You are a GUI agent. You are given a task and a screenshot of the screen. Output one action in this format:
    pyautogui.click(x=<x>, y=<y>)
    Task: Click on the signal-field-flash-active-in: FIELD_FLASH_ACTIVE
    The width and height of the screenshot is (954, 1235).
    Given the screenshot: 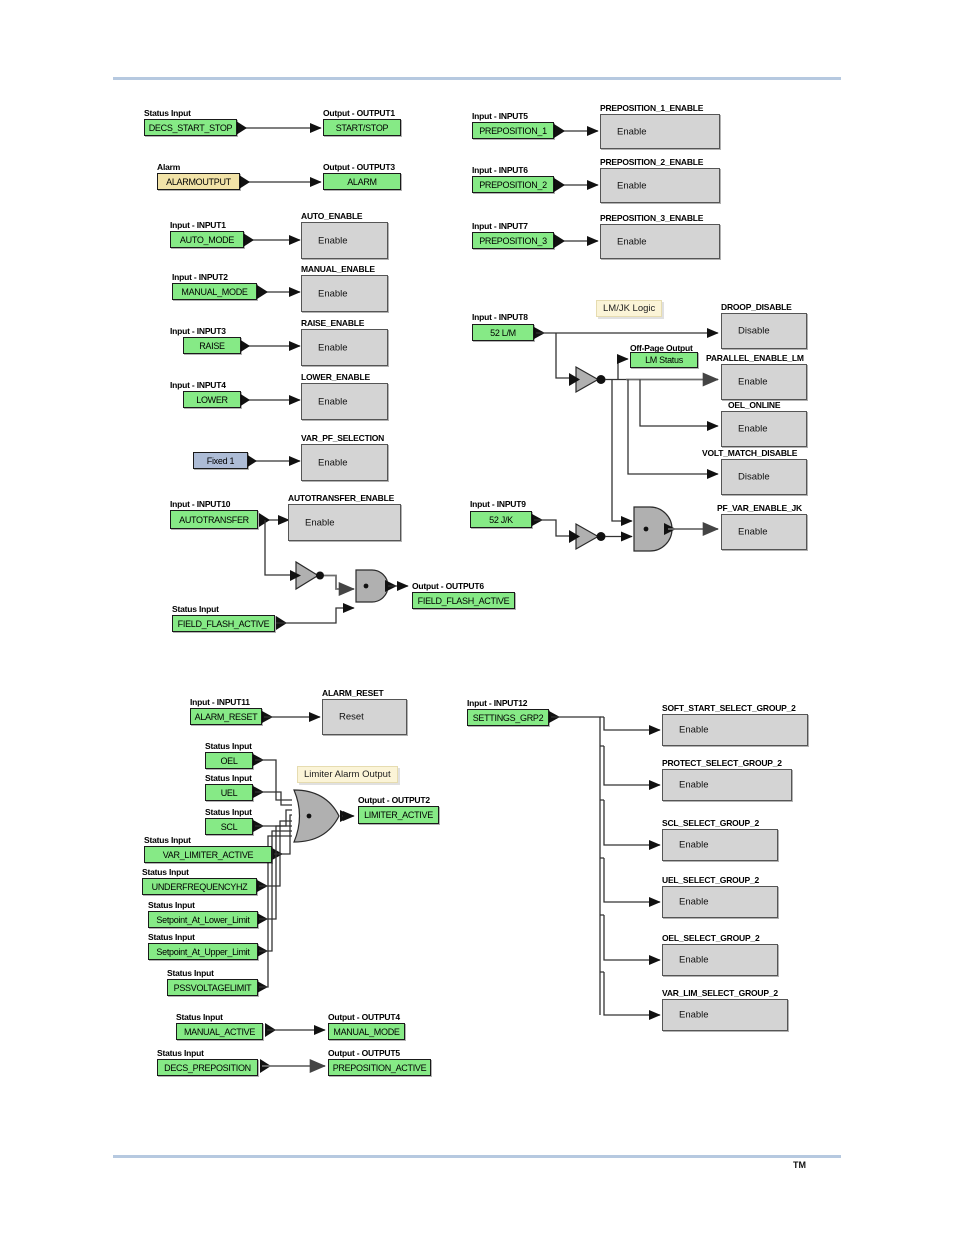 What is the action you would take?
    pyautogui.click(x=223, y=623)
    